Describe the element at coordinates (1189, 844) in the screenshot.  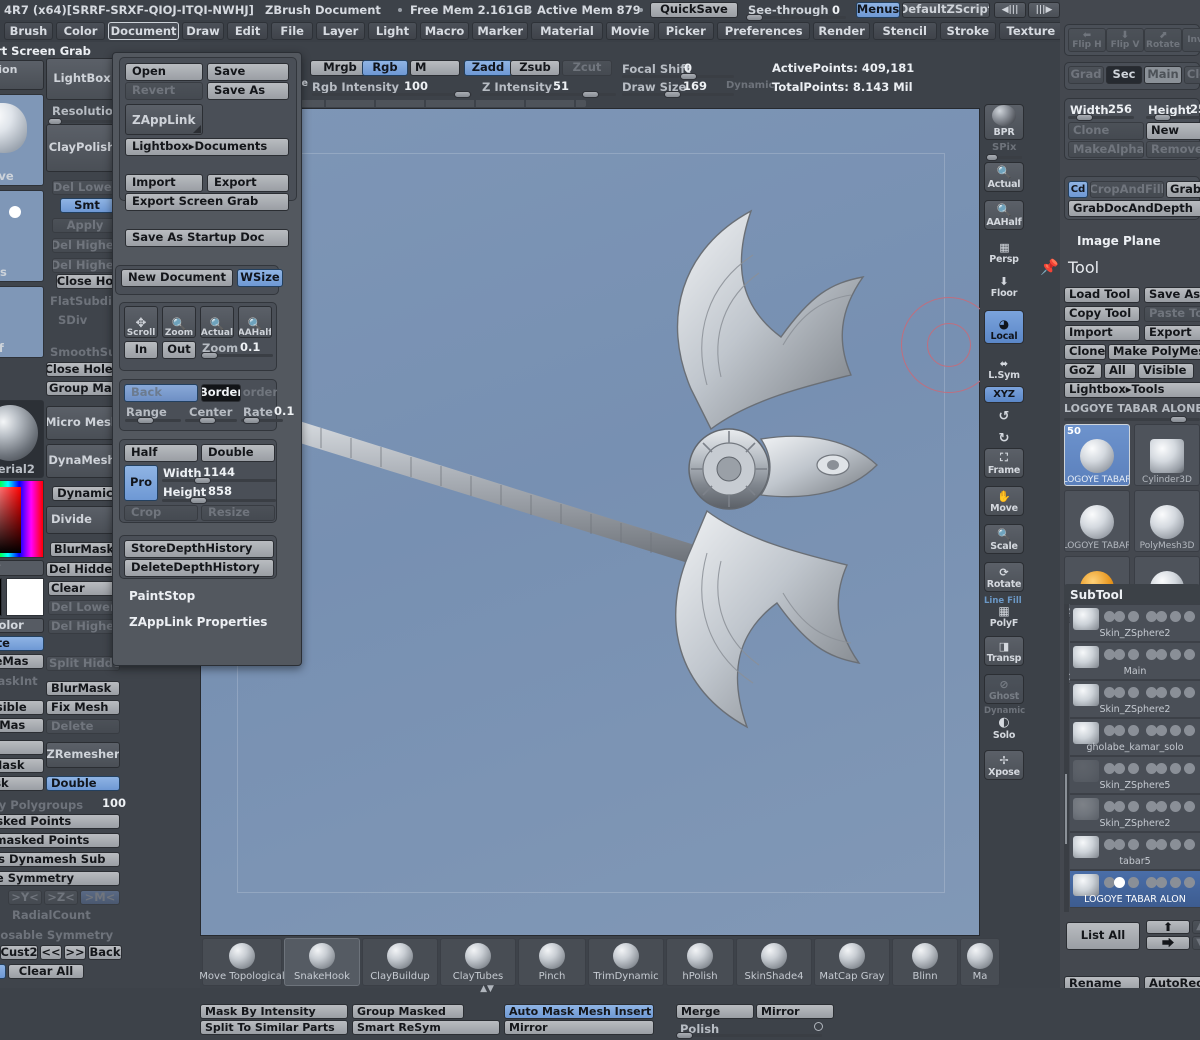
I see `arrow-icon` at that location.